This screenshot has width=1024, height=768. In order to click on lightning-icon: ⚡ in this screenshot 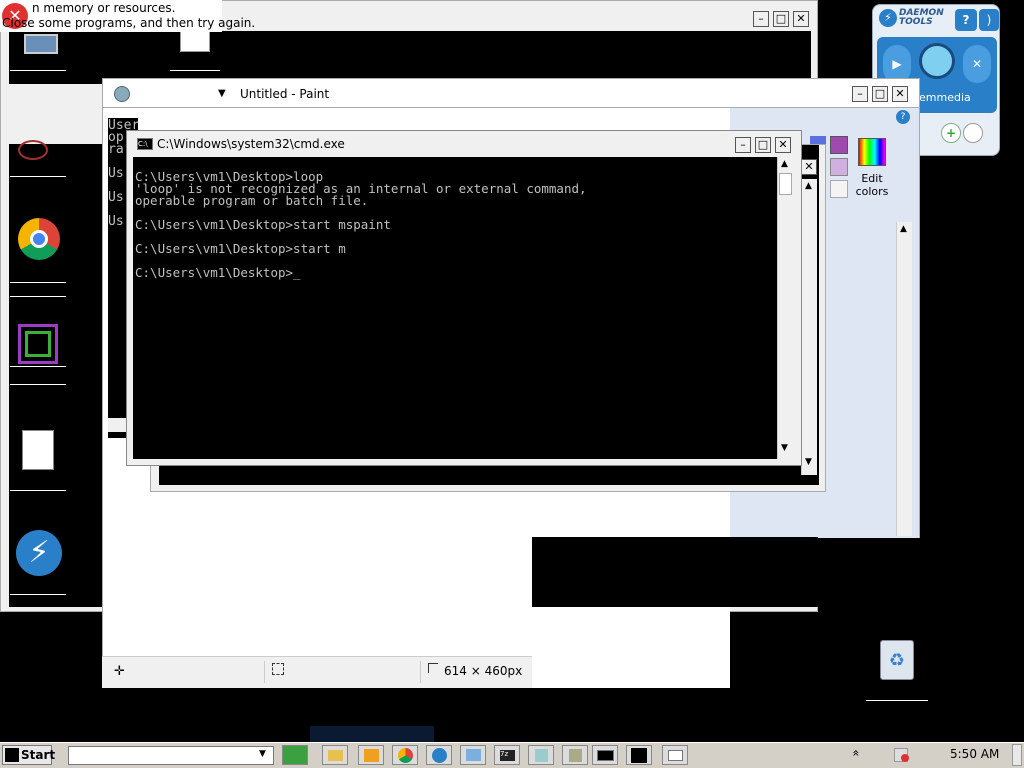, I will do `click(39, 553)`.